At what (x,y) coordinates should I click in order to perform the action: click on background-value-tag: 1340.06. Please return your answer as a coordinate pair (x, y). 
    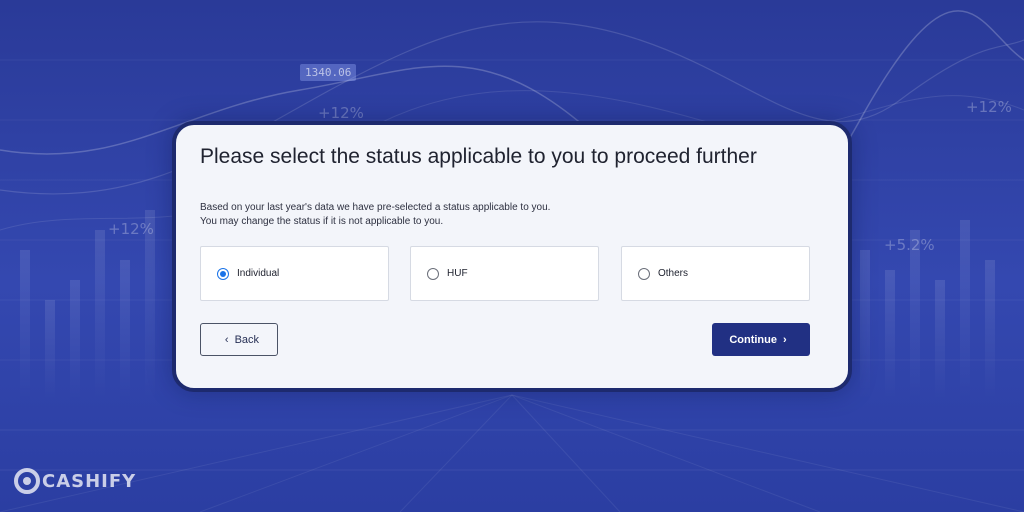
    Looking at the image, I should click on (328, 72).